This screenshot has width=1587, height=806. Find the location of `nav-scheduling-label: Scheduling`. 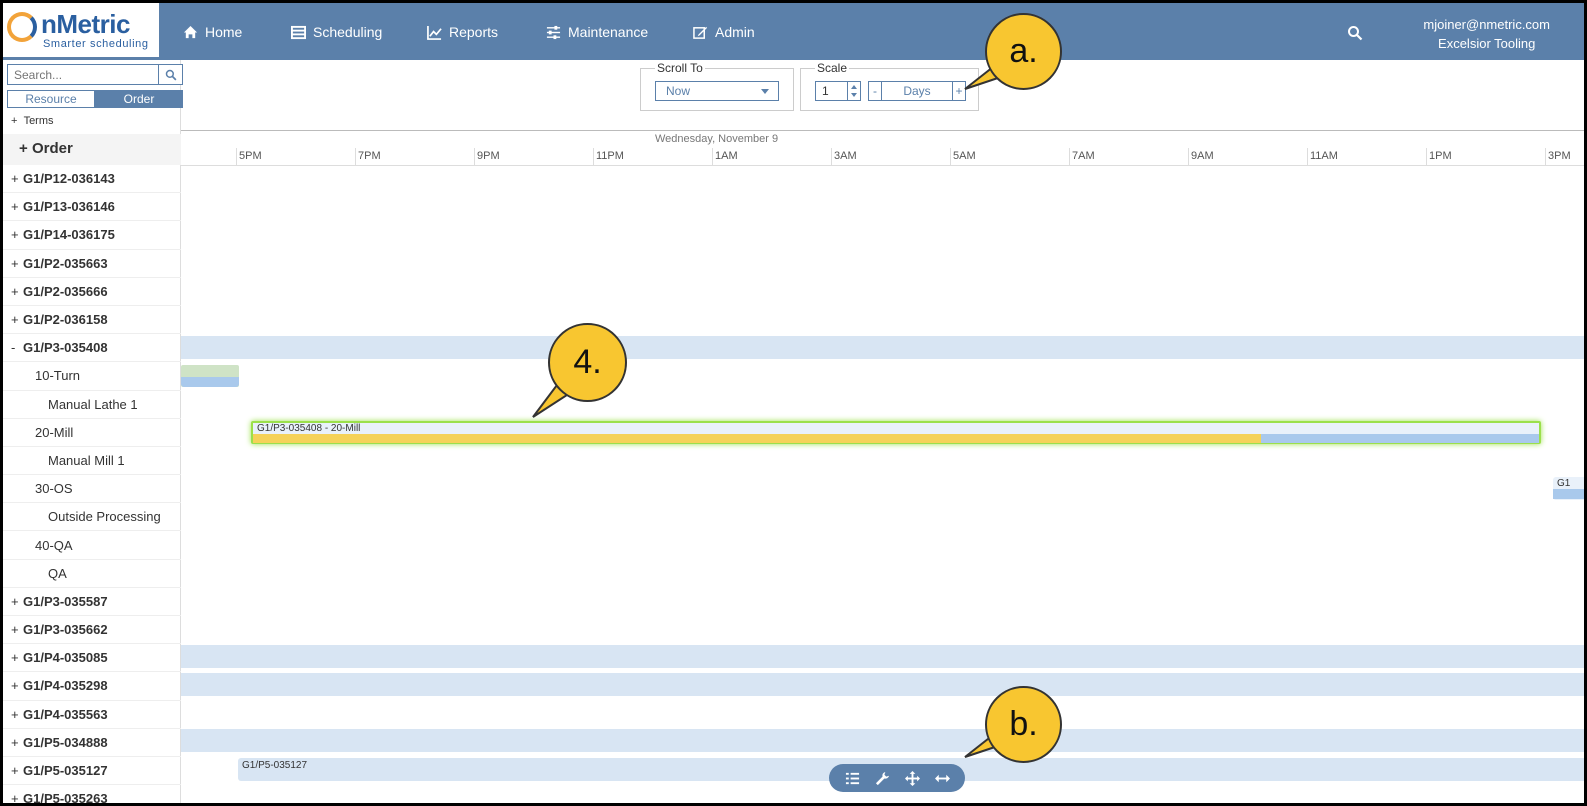

nav-scheduling-label: Scheduling is located at coordinates (348, 32).